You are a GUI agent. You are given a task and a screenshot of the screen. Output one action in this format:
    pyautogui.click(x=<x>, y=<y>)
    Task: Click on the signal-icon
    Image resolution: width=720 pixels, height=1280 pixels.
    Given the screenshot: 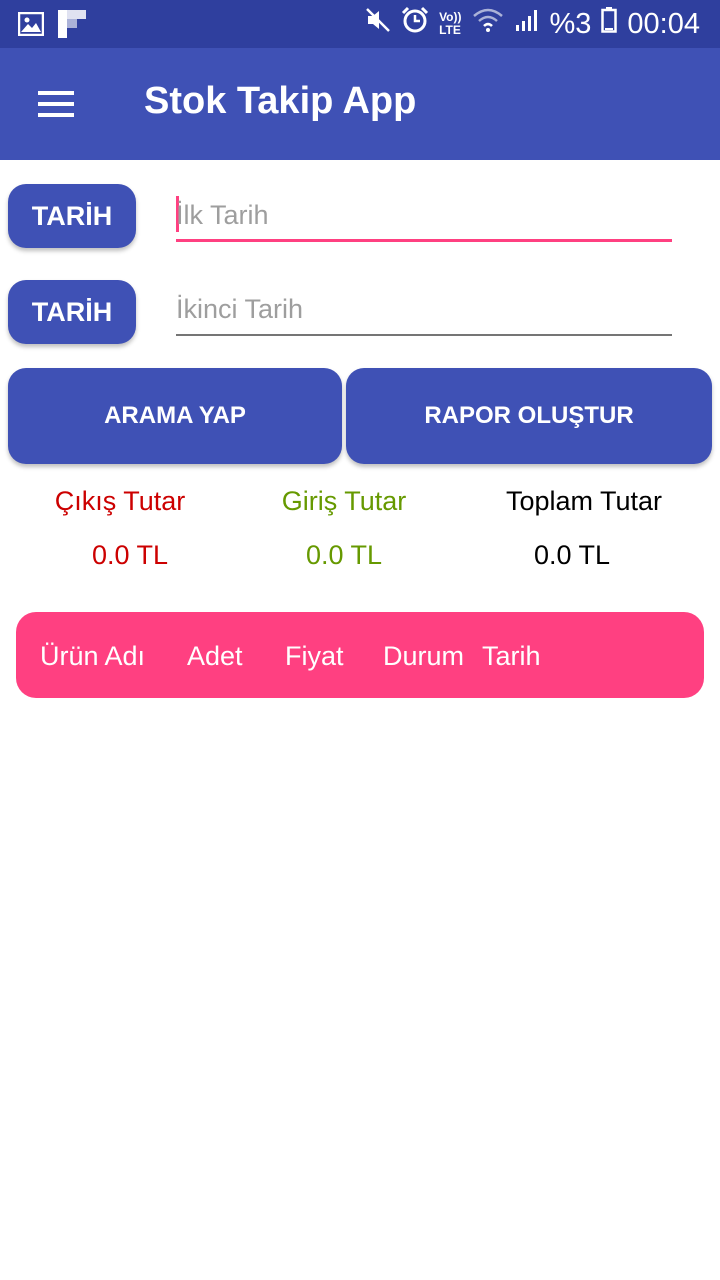 What is the action you would take?
    pyautogui.click(x=527, y=24)
    